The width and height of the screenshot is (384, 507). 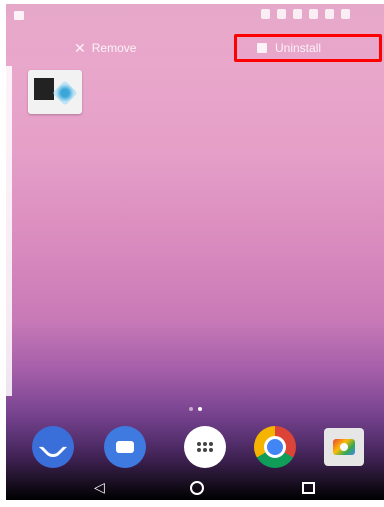 What do you see at coordinates (345, 14) in the screenshot?
I see `battery-icon` at bounding box center [345, 14].